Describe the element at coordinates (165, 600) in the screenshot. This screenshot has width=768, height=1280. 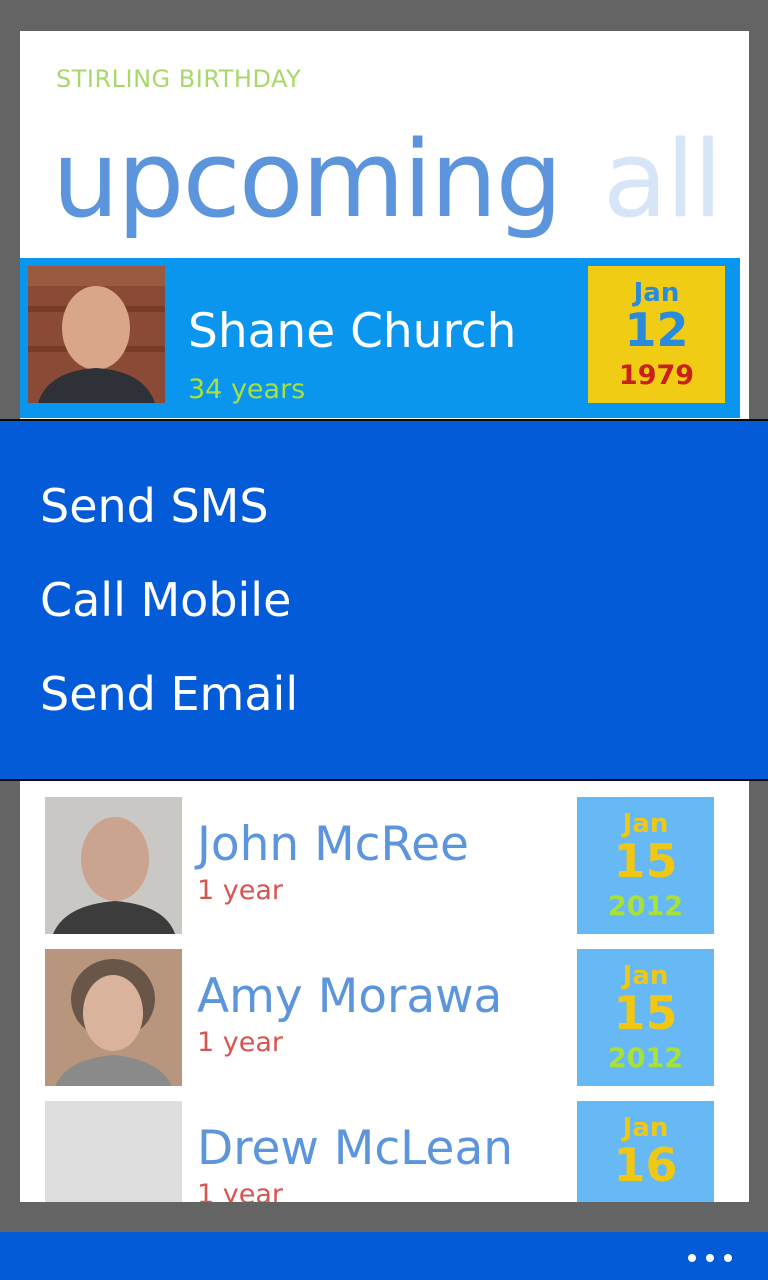
I see `menu-item-call-mobile: Call Mobile` at that location.